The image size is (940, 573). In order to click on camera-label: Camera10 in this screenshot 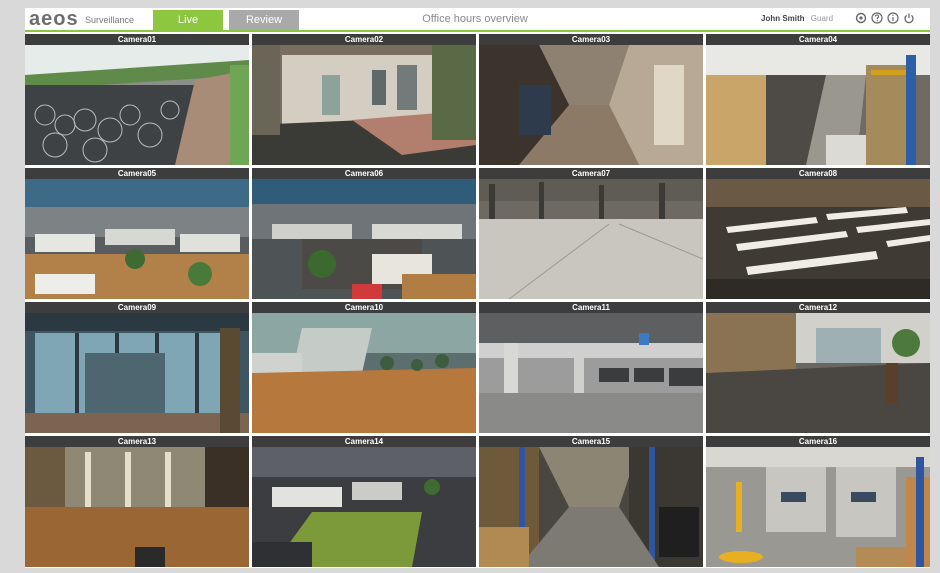, I will do `click(364, 307)`.